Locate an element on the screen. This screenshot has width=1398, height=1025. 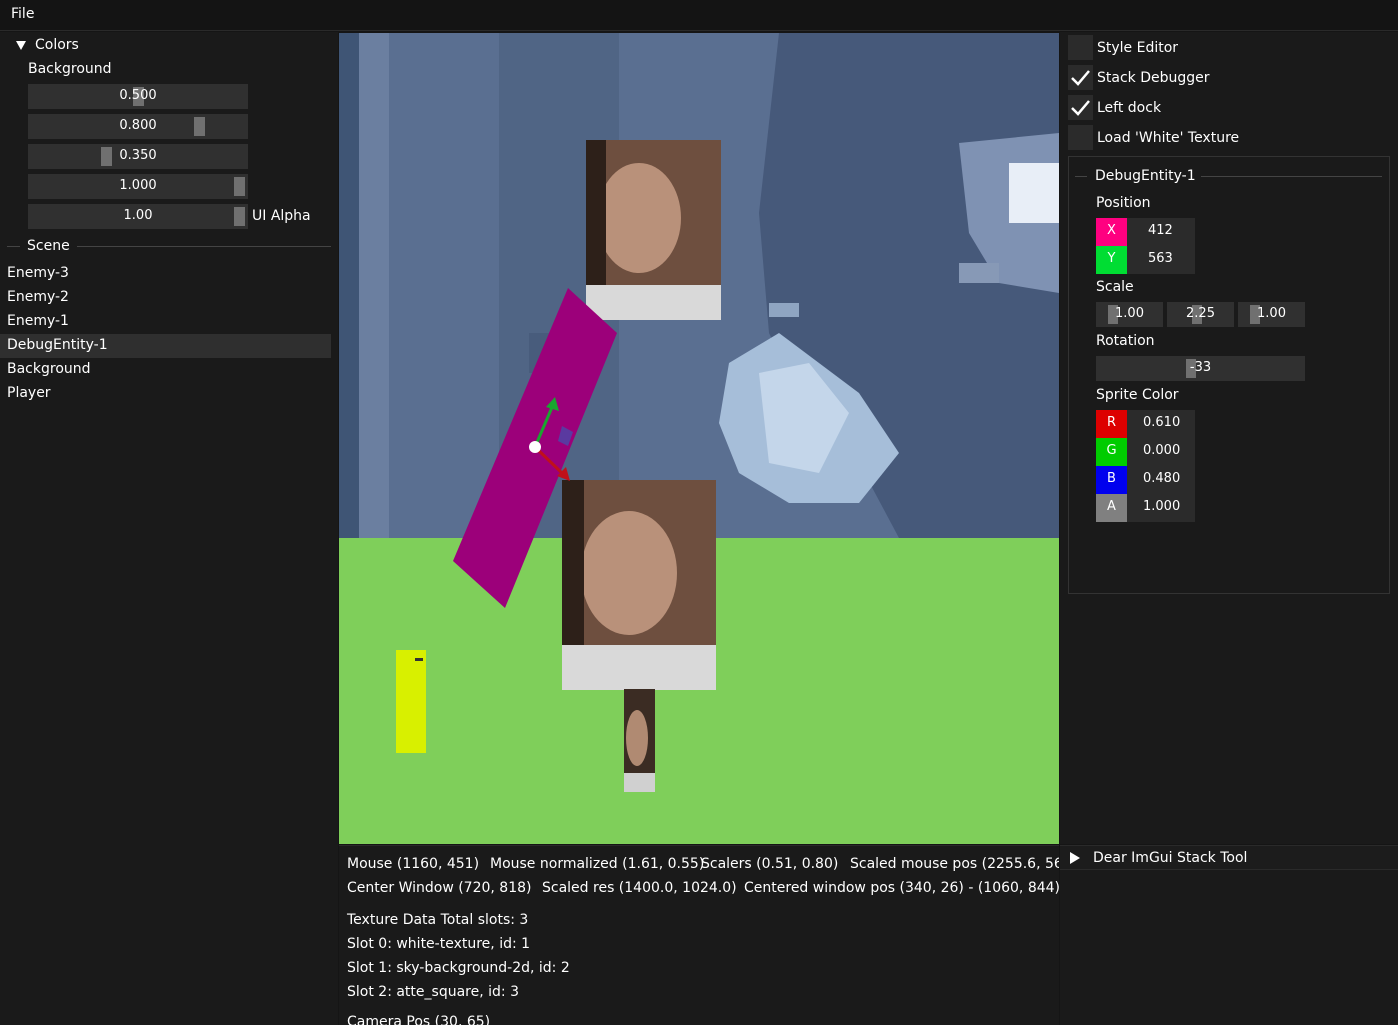
slider-value: 2.25 is located at coordinates (1200, 313).